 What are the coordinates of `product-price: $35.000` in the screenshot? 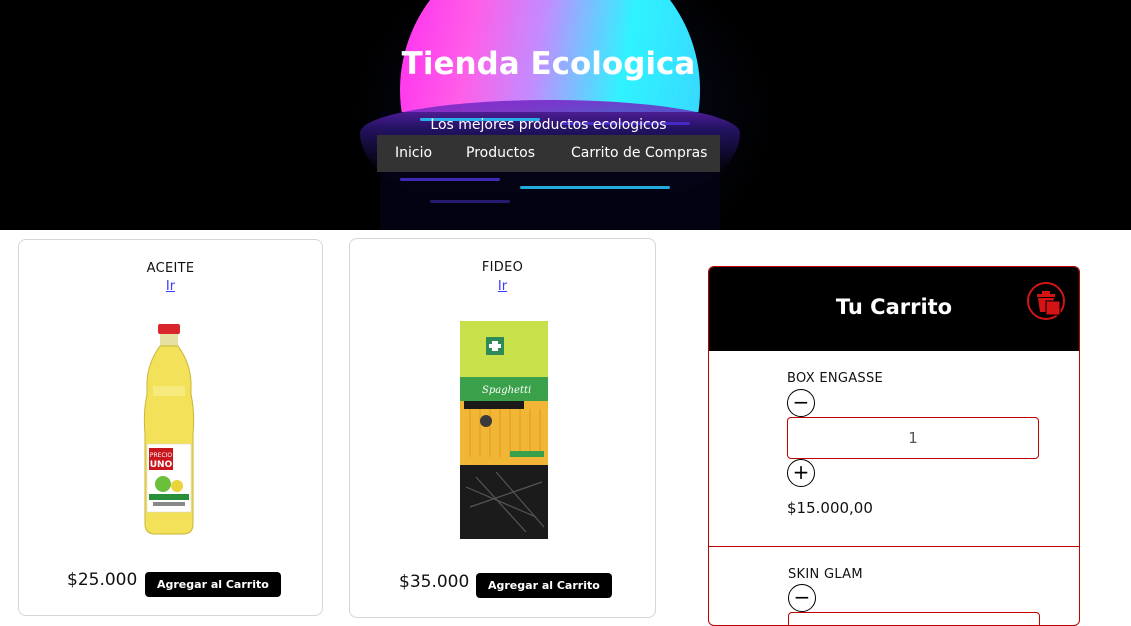 It's located at (434, 582).